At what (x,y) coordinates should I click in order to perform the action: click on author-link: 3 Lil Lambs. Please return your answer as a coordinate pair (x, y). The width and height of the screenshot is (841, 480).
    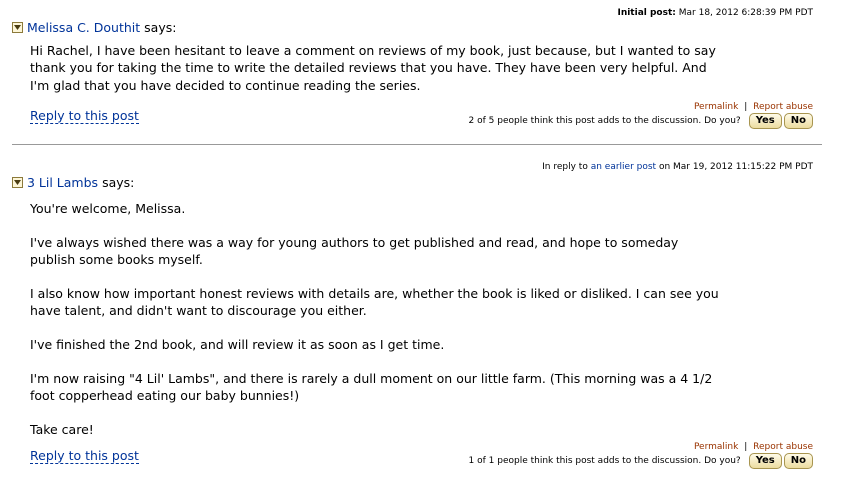
    Looking at the image, I should click on (62, 182).